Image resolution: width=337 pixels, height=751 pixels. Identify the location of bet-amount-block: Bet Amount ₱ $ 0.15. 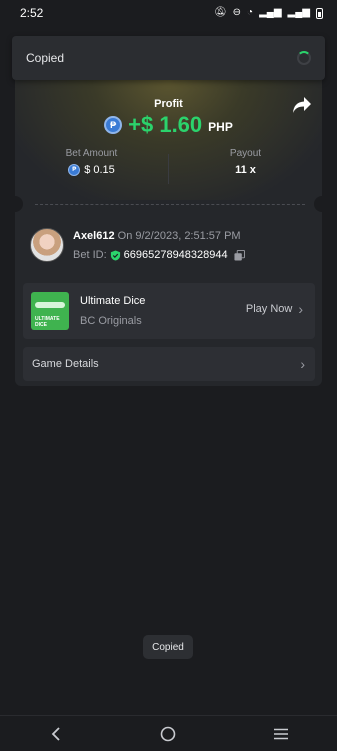
(91, 169).